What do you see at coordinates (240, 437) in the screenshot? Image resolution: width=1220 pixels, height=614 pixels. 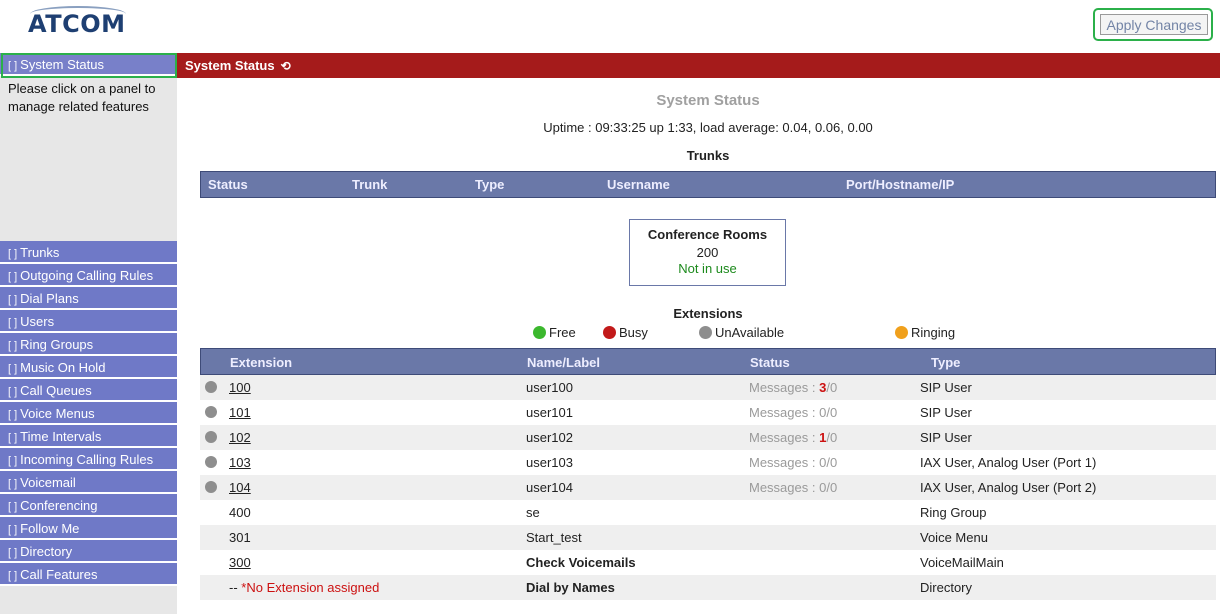 I see `extension-link: 102` at bounding box center [240, 437].